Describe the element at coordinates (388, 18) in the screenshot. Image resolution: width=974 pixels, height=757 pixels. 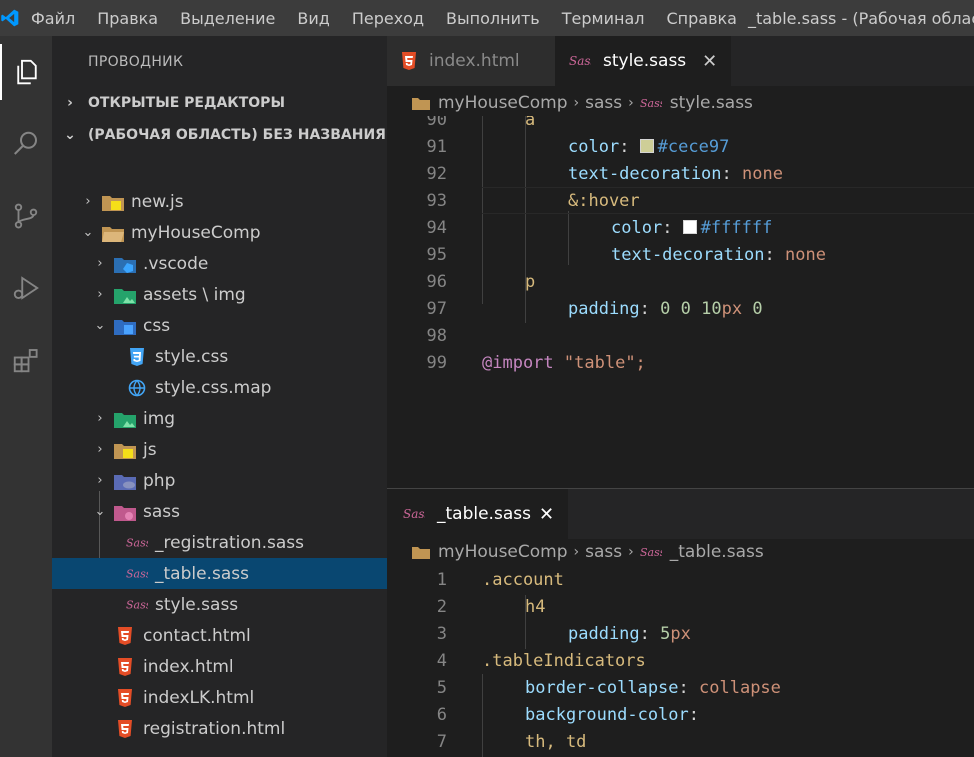
I see `menu-go: Переход` at that location.